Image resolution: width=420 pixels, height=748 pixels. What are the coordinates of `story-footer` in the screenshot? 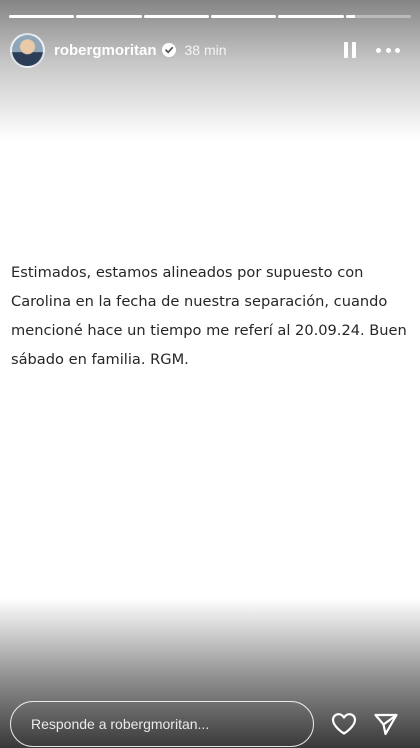 It's located at (210, 724).